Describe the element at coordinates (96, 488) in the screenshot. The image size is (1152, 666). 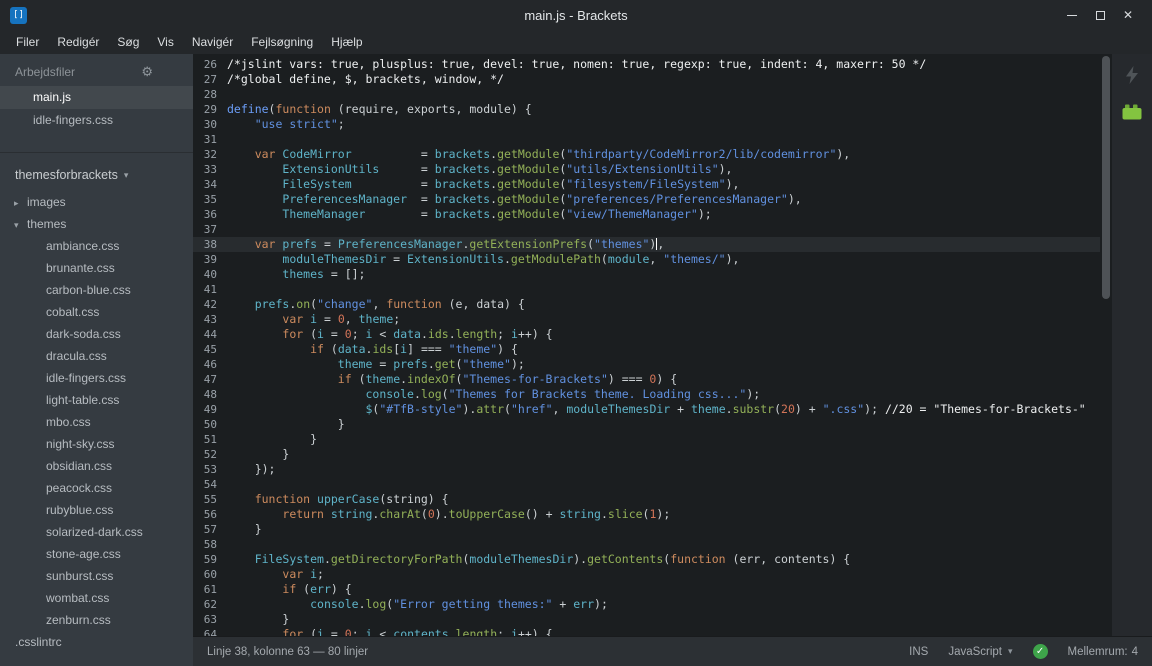
I see `tree-item-peacock.css: peacock.css` at that location.